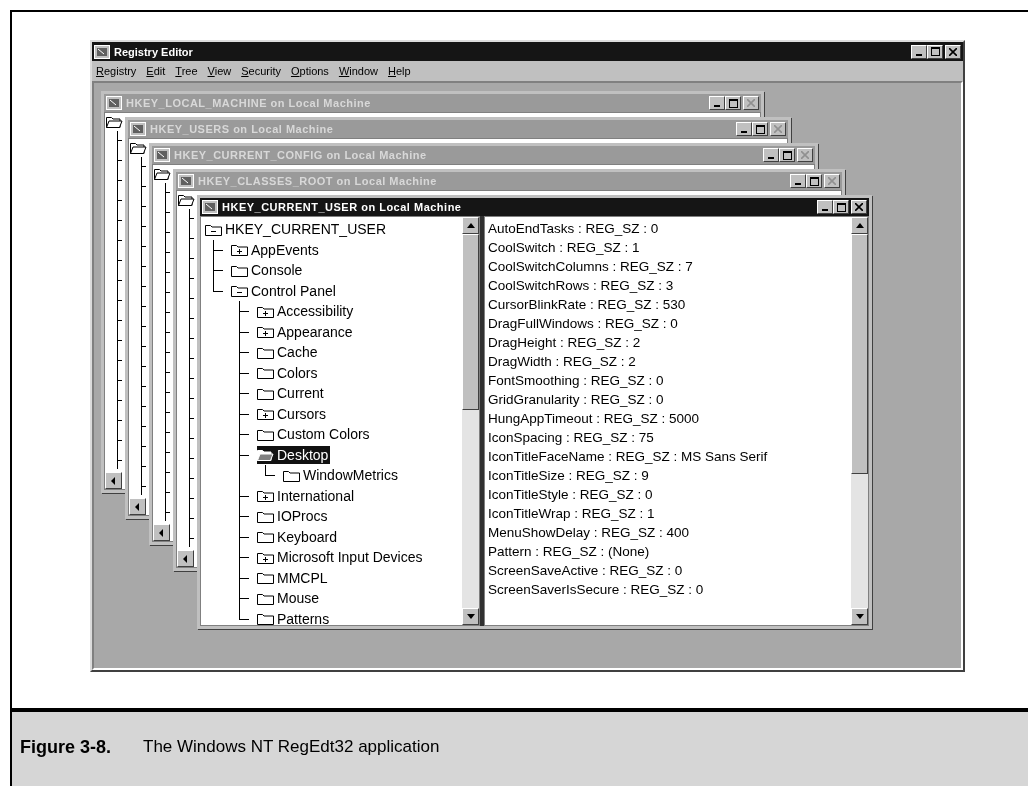  What do you see at coordinates (358, 71) in the screenshot?
I see `menu-item: Window` at bounding box center [358, 71].